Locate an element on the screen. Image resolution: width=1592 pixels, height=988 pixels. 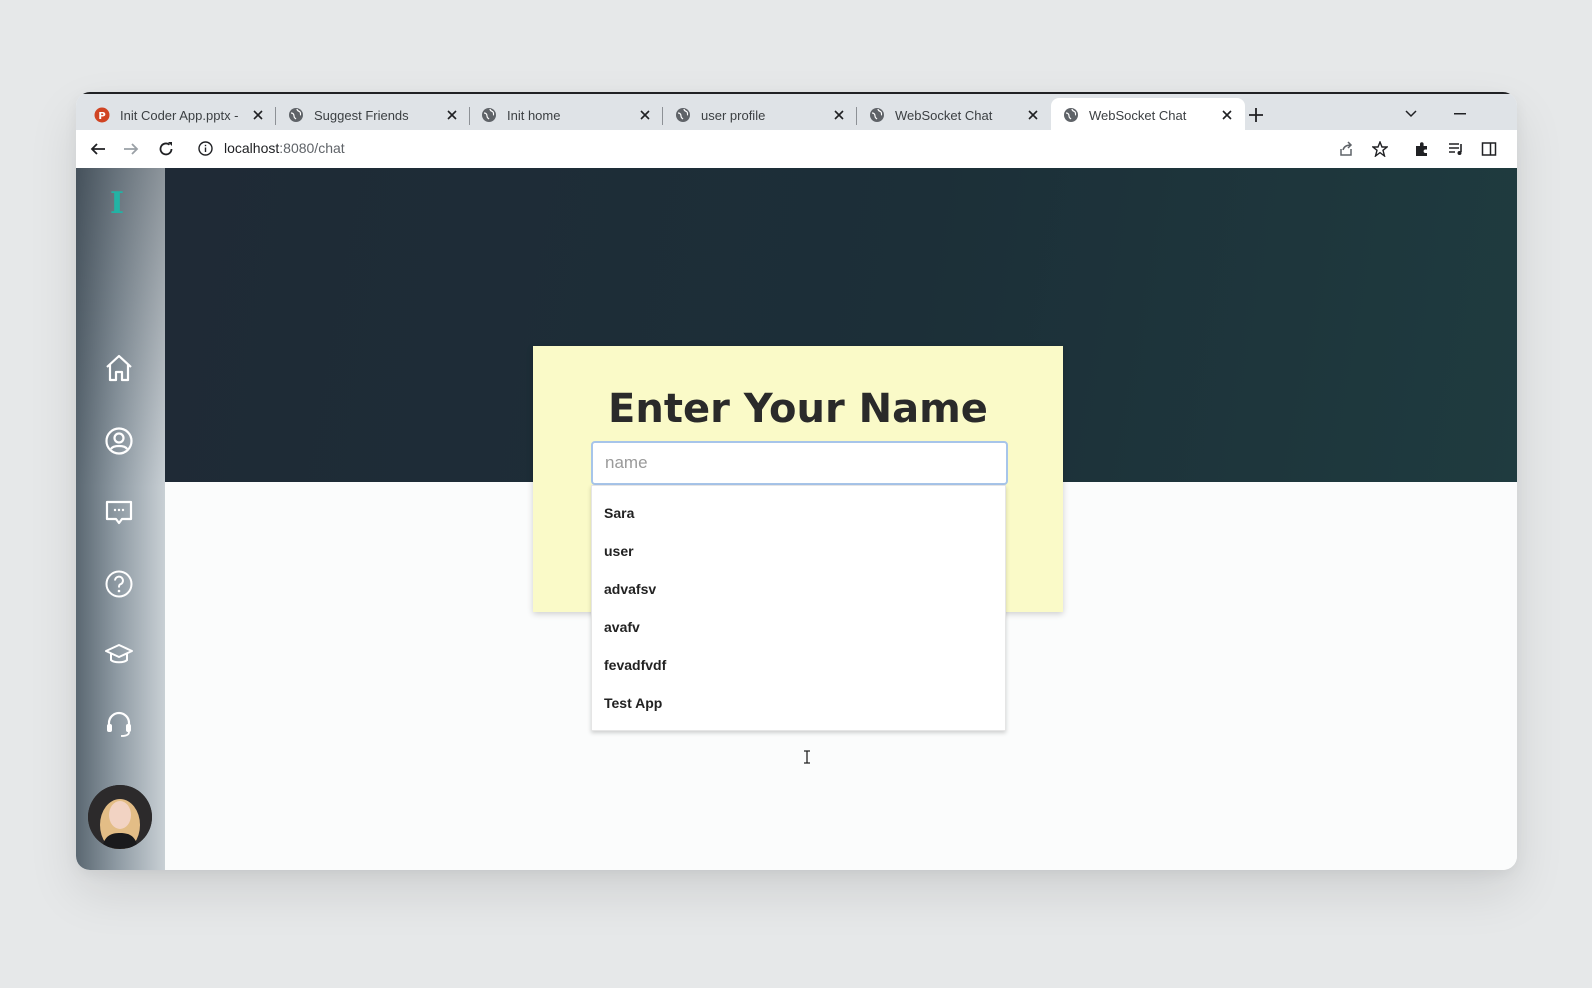
home-icon is located at coordinates (119, 368).